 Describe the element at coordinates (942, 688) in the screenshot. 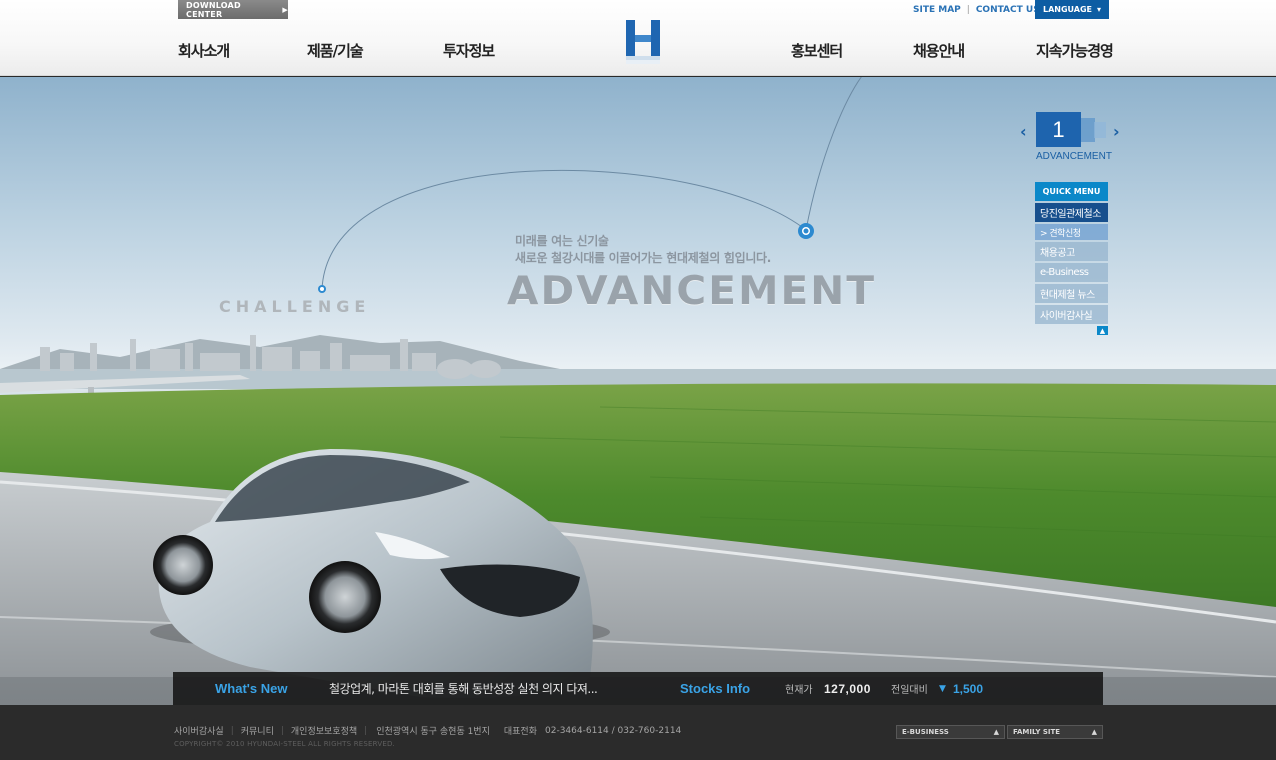

I see `arrow-down-icon: ▼` at that location.